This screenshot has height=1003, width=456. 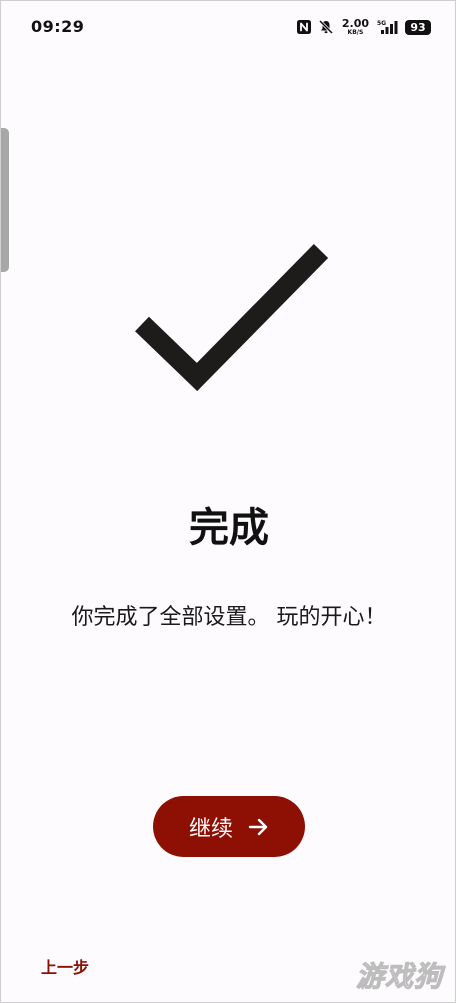 I want to click on network-type-label: 5G, so click(x=381, y=23).